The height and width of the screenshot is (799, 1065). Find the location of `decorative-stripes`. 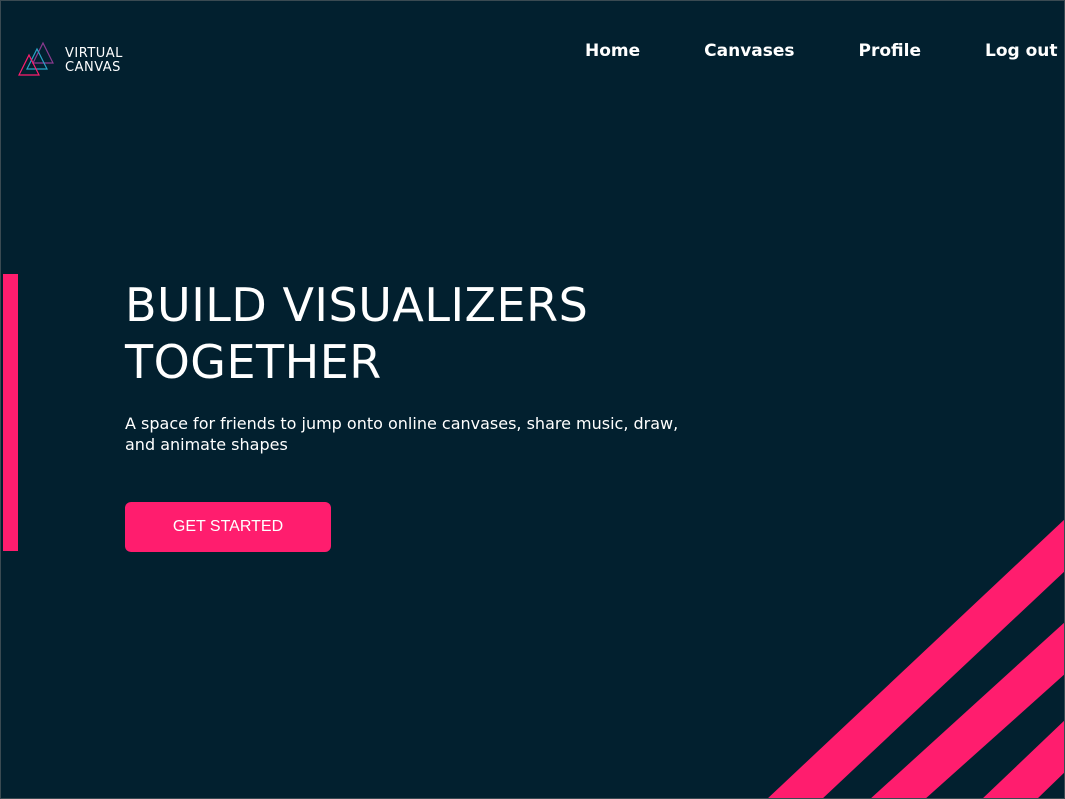

decorative-stripes is located at coordinates (916, 658).